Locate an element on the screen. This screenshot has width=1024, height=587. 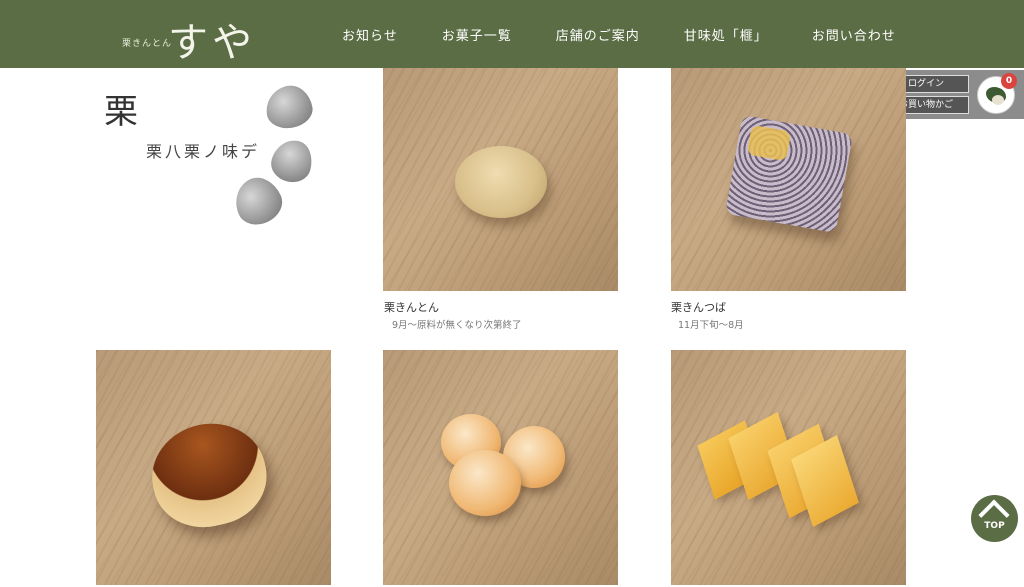
site-logo: 栗きんとん すや is located at coordinates (190, 37).